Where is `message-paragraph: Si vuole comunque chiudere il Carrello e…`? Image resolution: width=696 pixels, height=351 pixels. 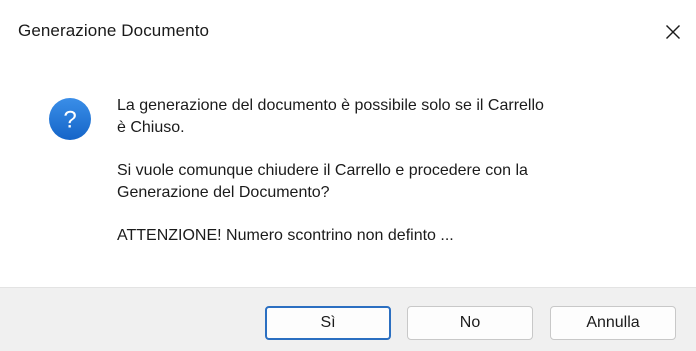 message-paragraph: Si vuole comunque chiudere il Carrello e… is located at coordinates (322, 181).